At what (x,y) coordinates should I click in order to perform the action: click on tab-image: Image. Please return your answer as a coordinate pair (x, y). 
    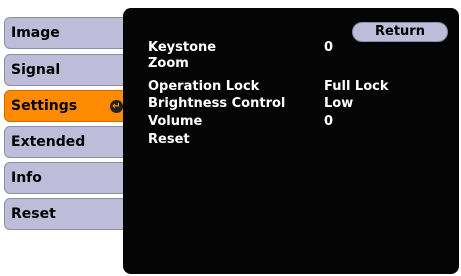
    Looking at the image, I should click on (66, 33).